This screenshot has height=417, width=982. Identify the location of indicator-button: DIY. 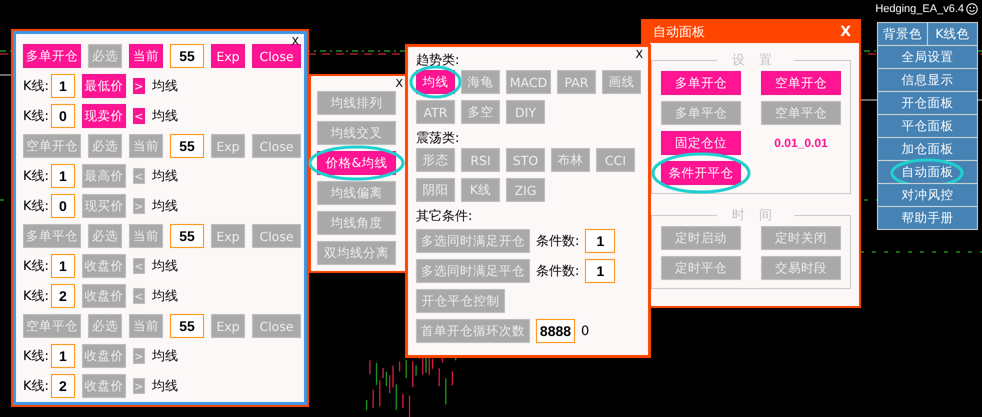
(525, 112).